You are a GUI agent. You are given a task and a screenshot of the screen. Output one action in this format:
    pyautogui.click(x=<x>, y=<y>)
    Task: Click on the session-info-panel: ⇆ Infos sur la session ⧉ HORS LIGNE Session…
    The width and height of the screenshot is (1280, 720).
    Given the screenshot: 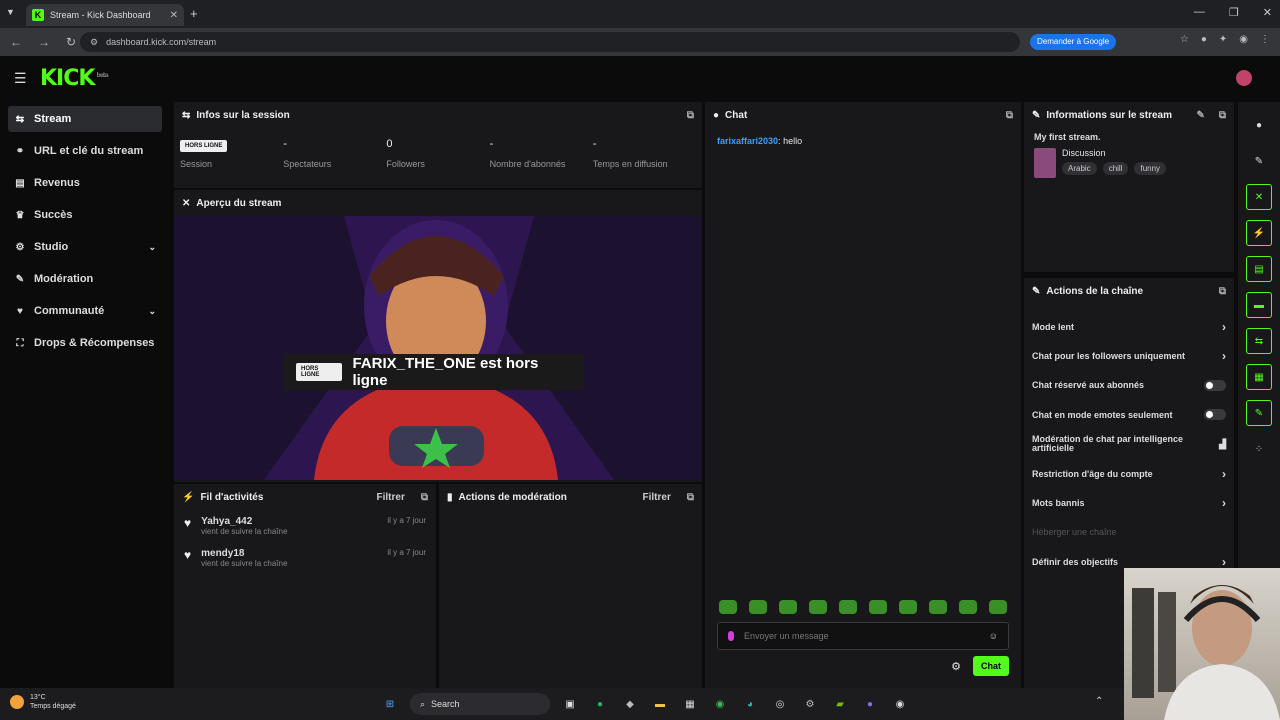 What is the action you would take?
    pyautogui.click(x=438, y=145)
    